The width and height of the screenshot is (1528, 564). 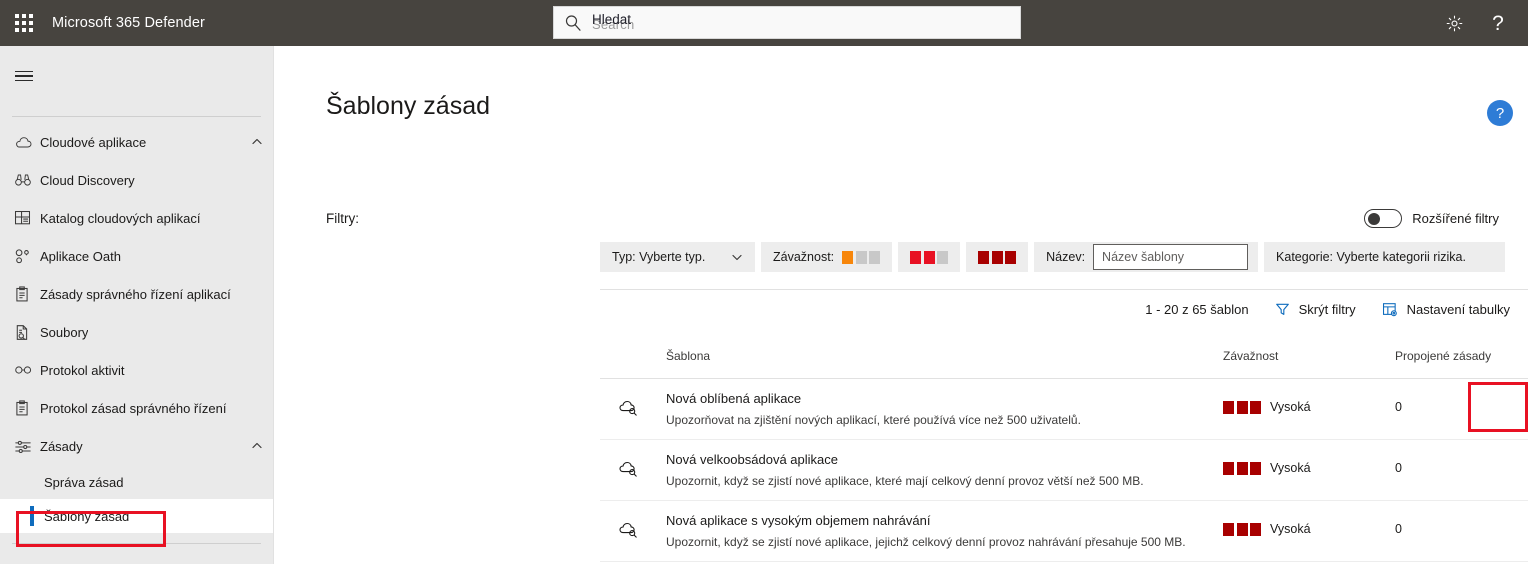 I want to click on page-help-button: ?, so click(x=1500, y=113).